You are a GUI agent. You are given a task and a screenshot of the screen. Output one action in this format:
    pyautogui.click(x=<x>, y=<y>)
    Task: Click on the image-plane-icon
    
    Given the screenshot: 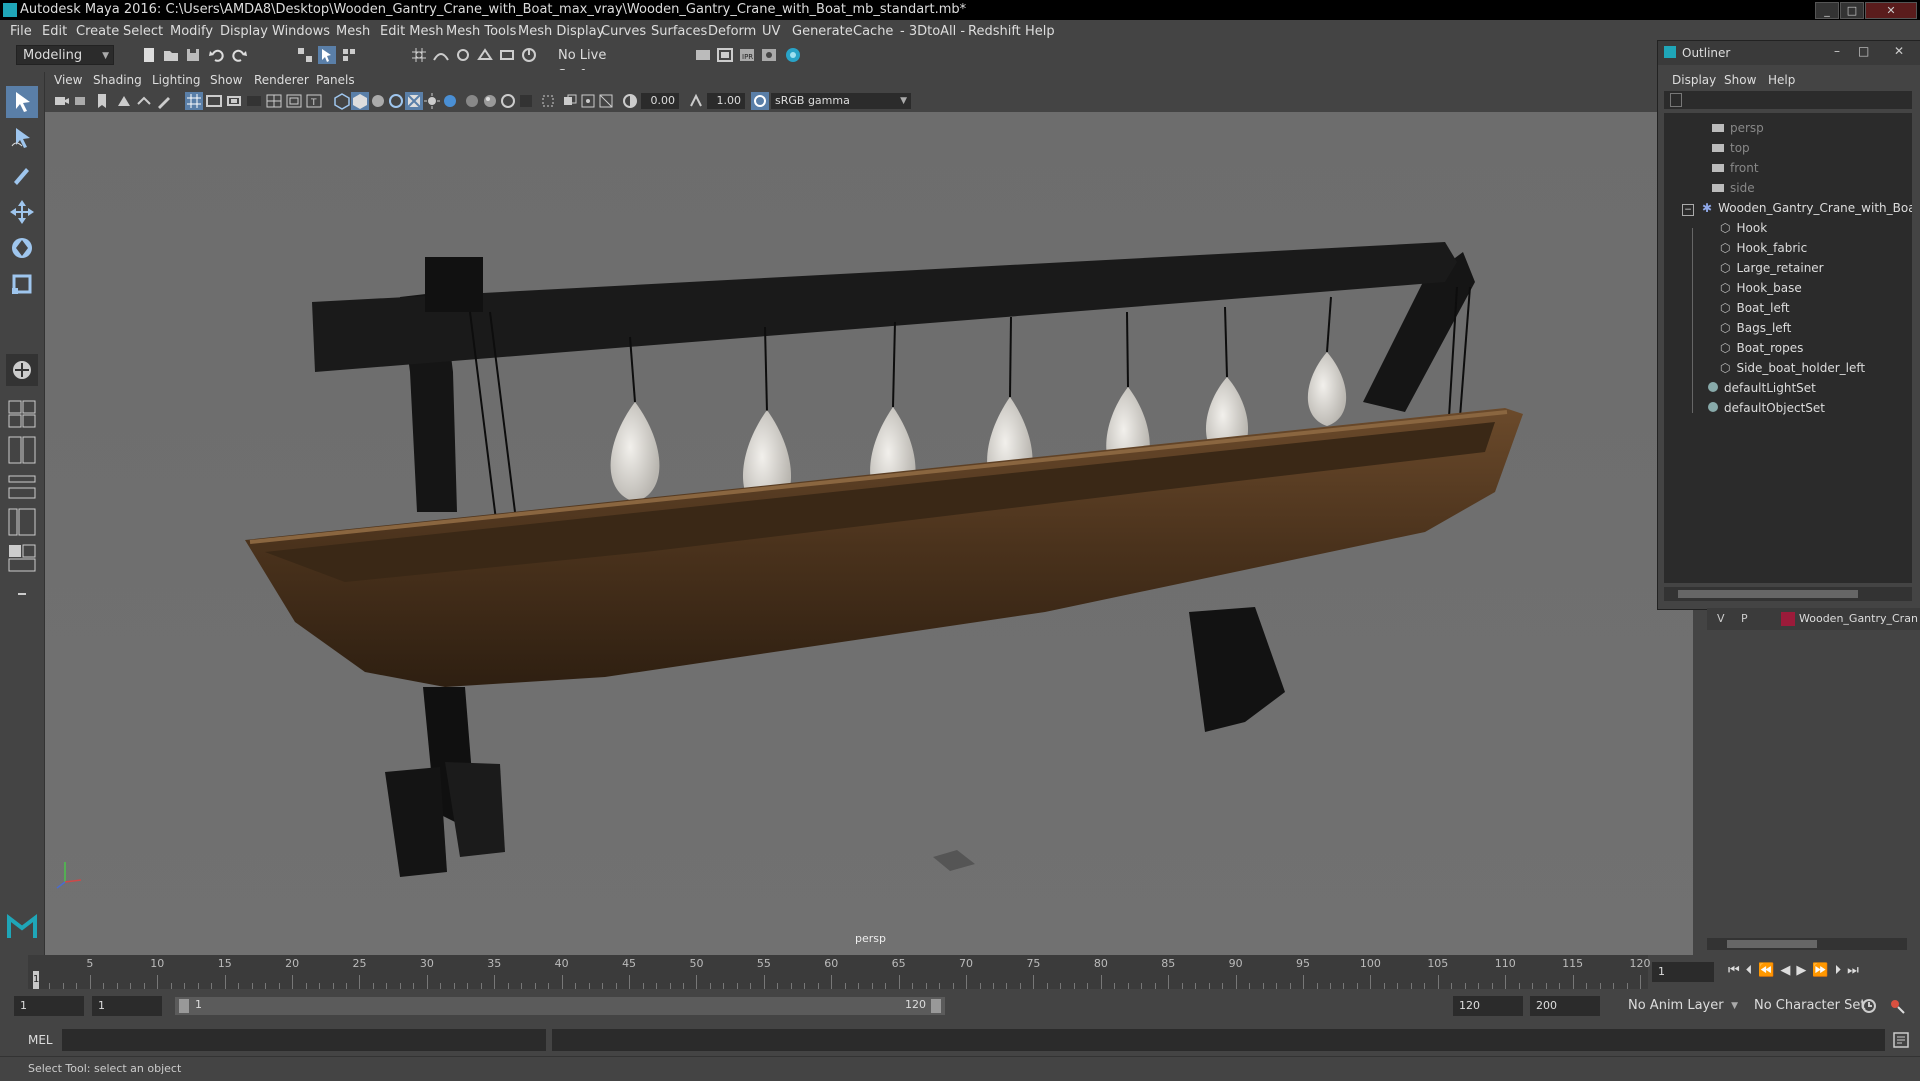 What is the action you would take?
    pyautogui.click(x=124, y=101)
    